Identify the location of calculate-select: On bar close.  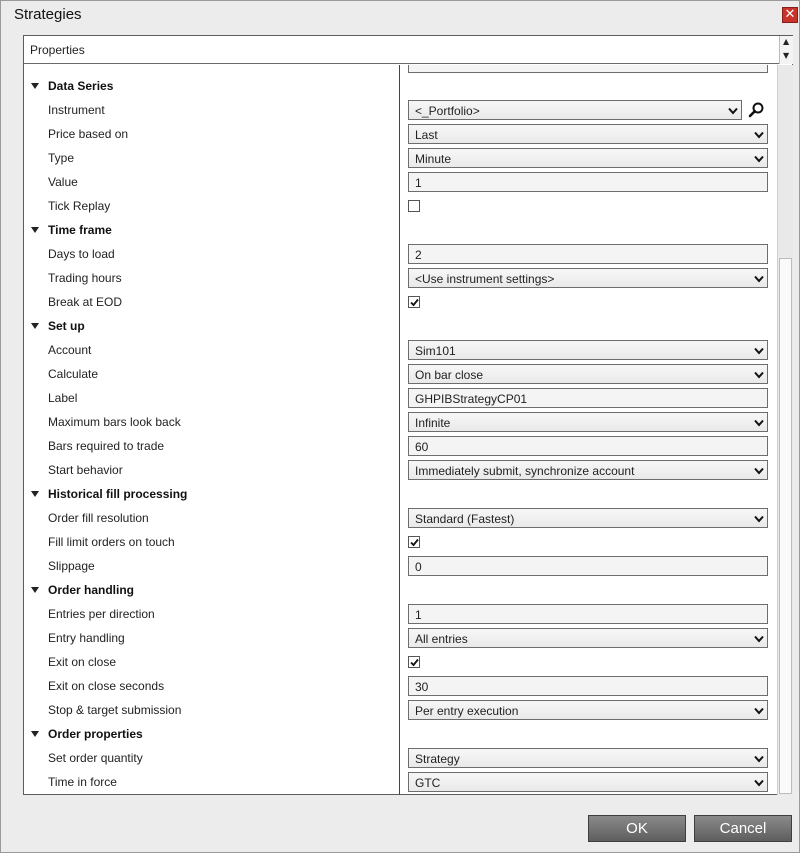
(588, 374).